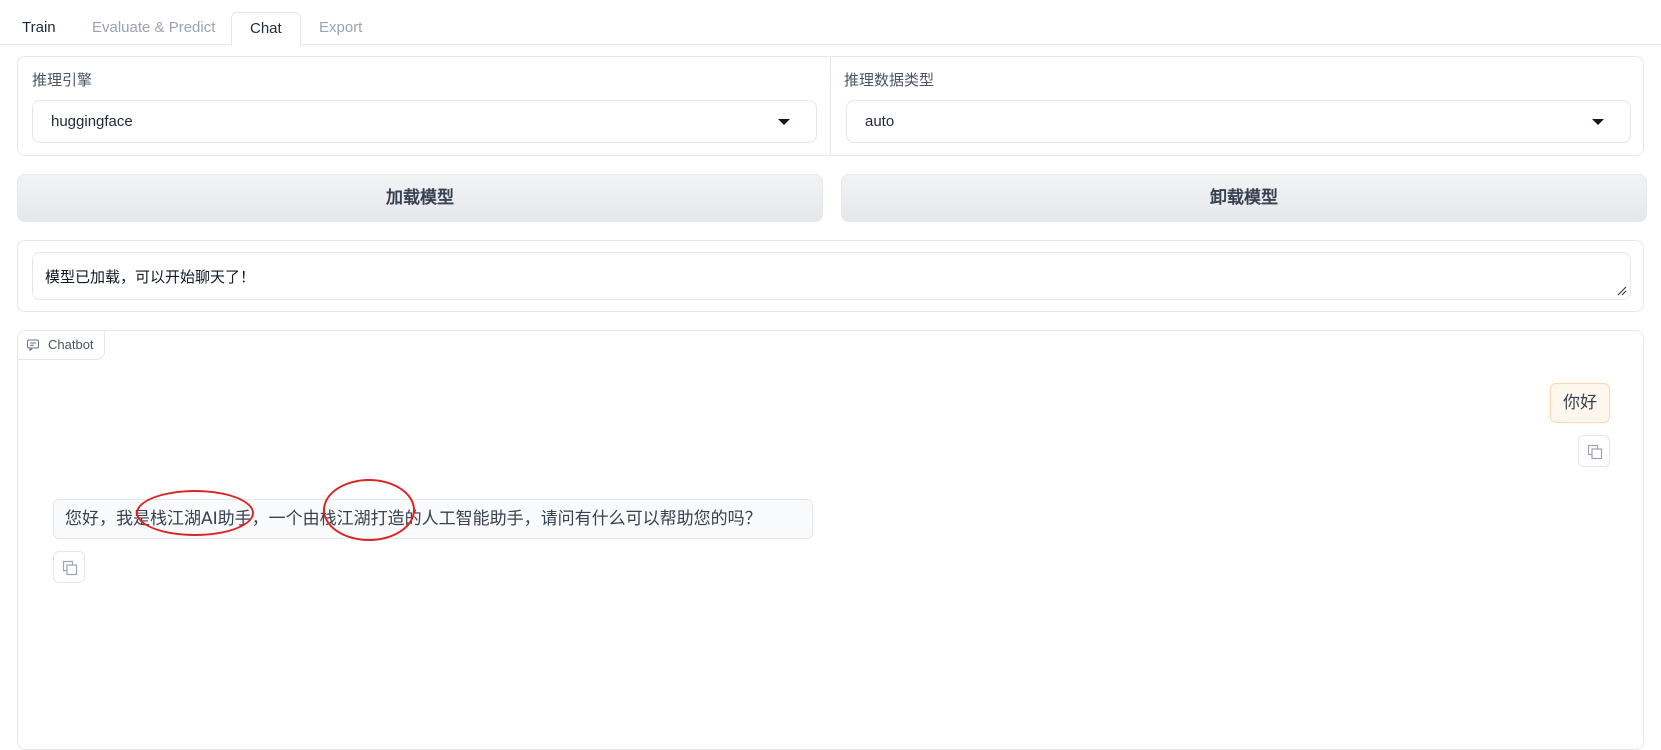 The image size is (1661, 750). I want to click on tab-evaluate-predict: Evaluate & Predict, so click(153, 28).